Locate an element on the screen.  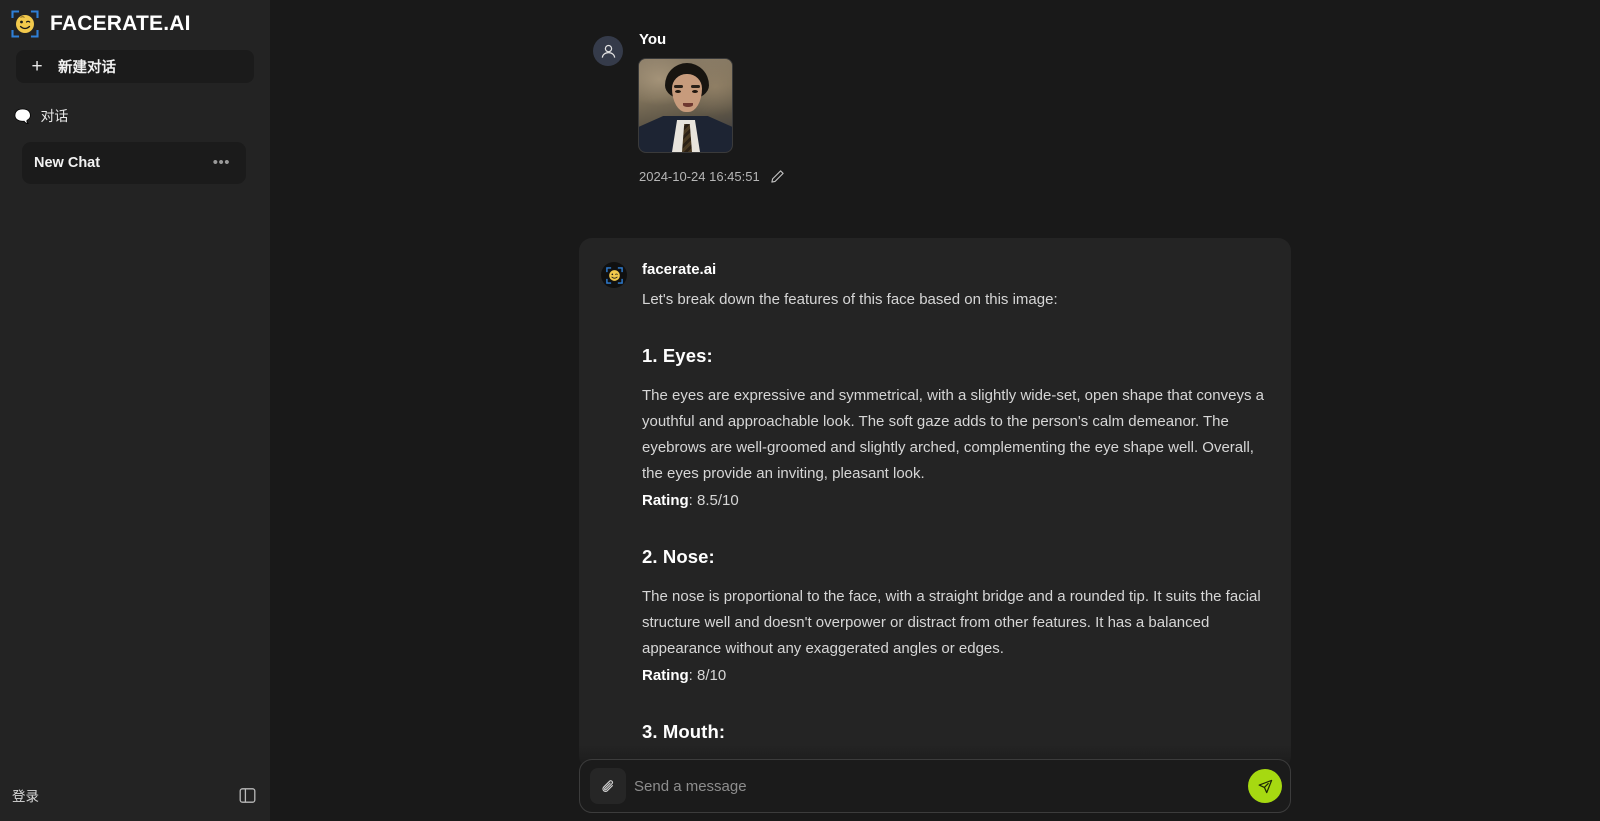
face-scan-logo-icon is located at coordinates (25, 24).